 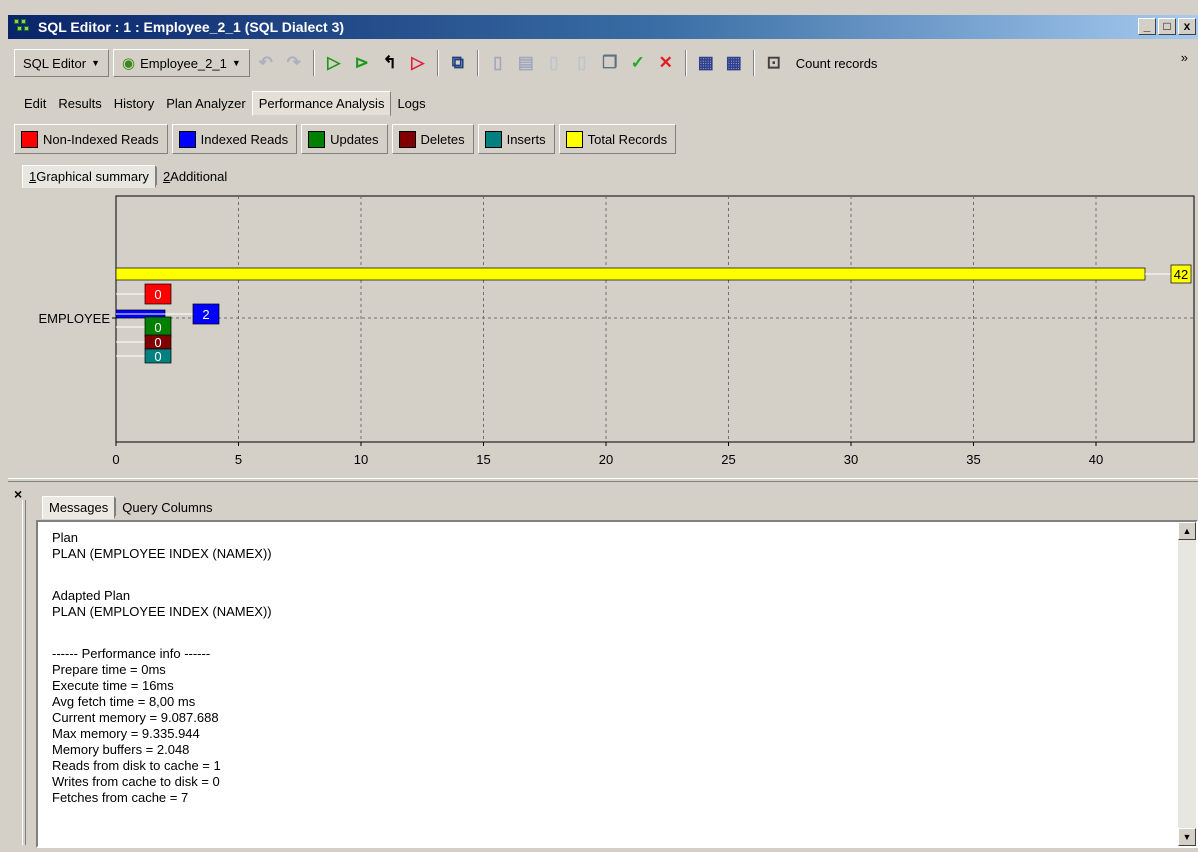 What do you see at coordinates (361, 459) in the screenshot?
I see `x-tick-label: 10` at bounding box center [361, 459].